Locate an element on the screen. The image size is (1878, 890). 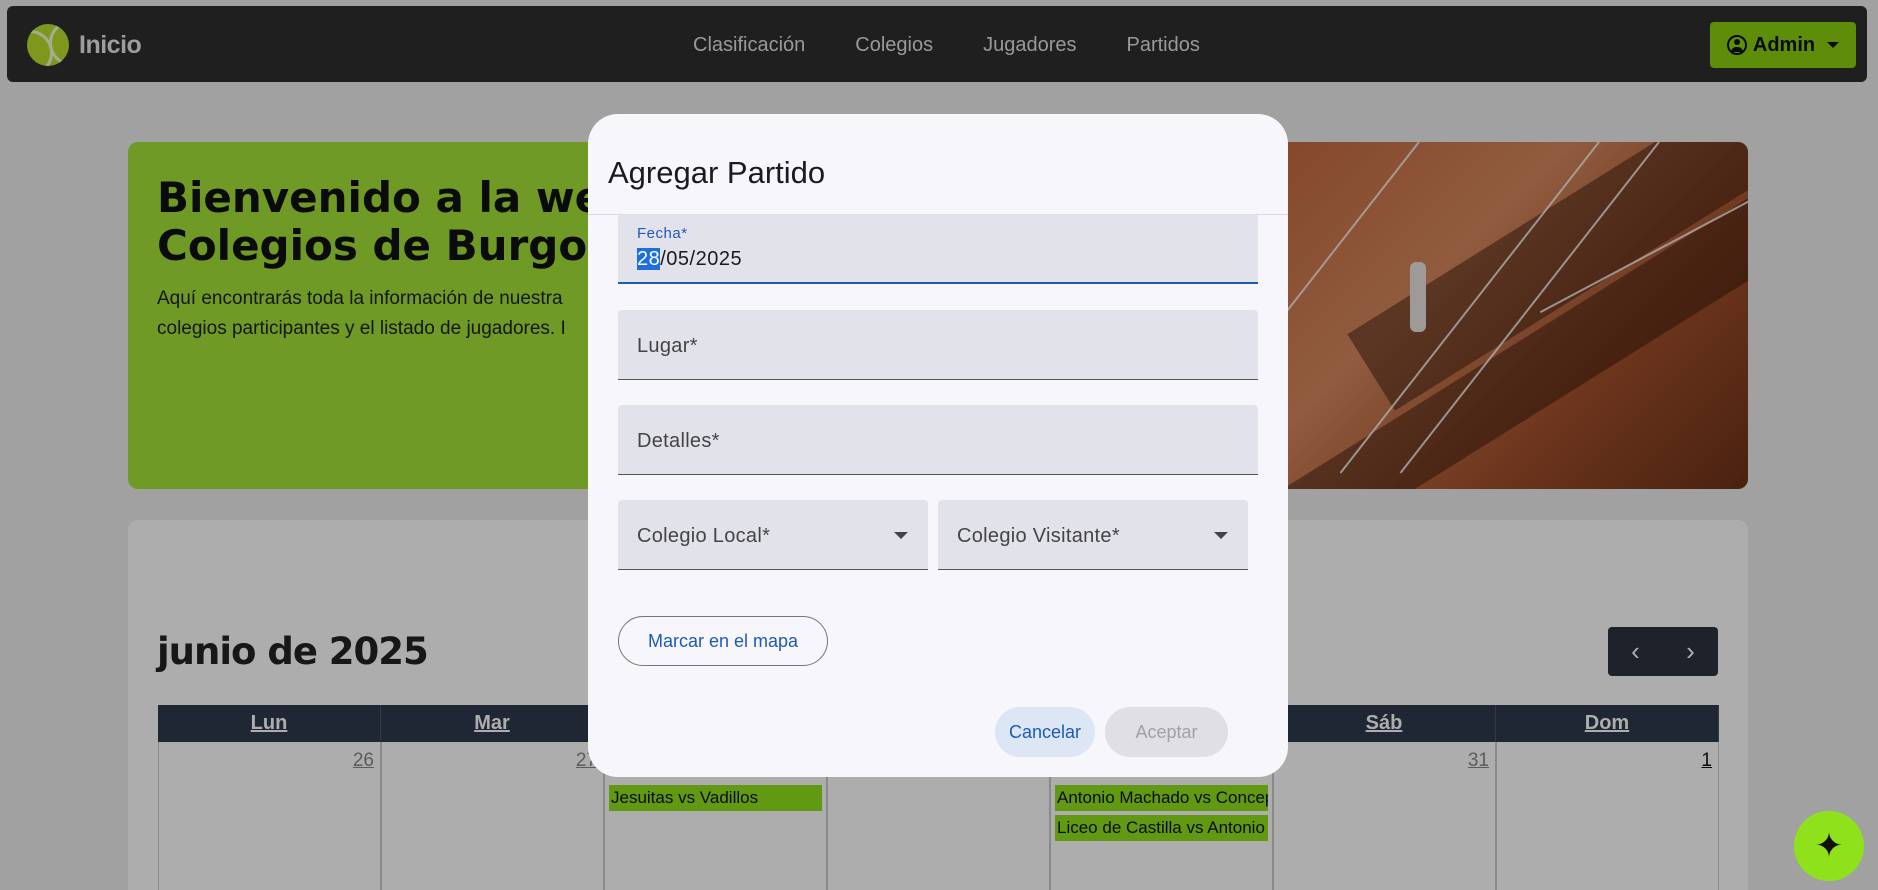
ai-assistant-button: ✦ is located at coordinates (1829, 846).